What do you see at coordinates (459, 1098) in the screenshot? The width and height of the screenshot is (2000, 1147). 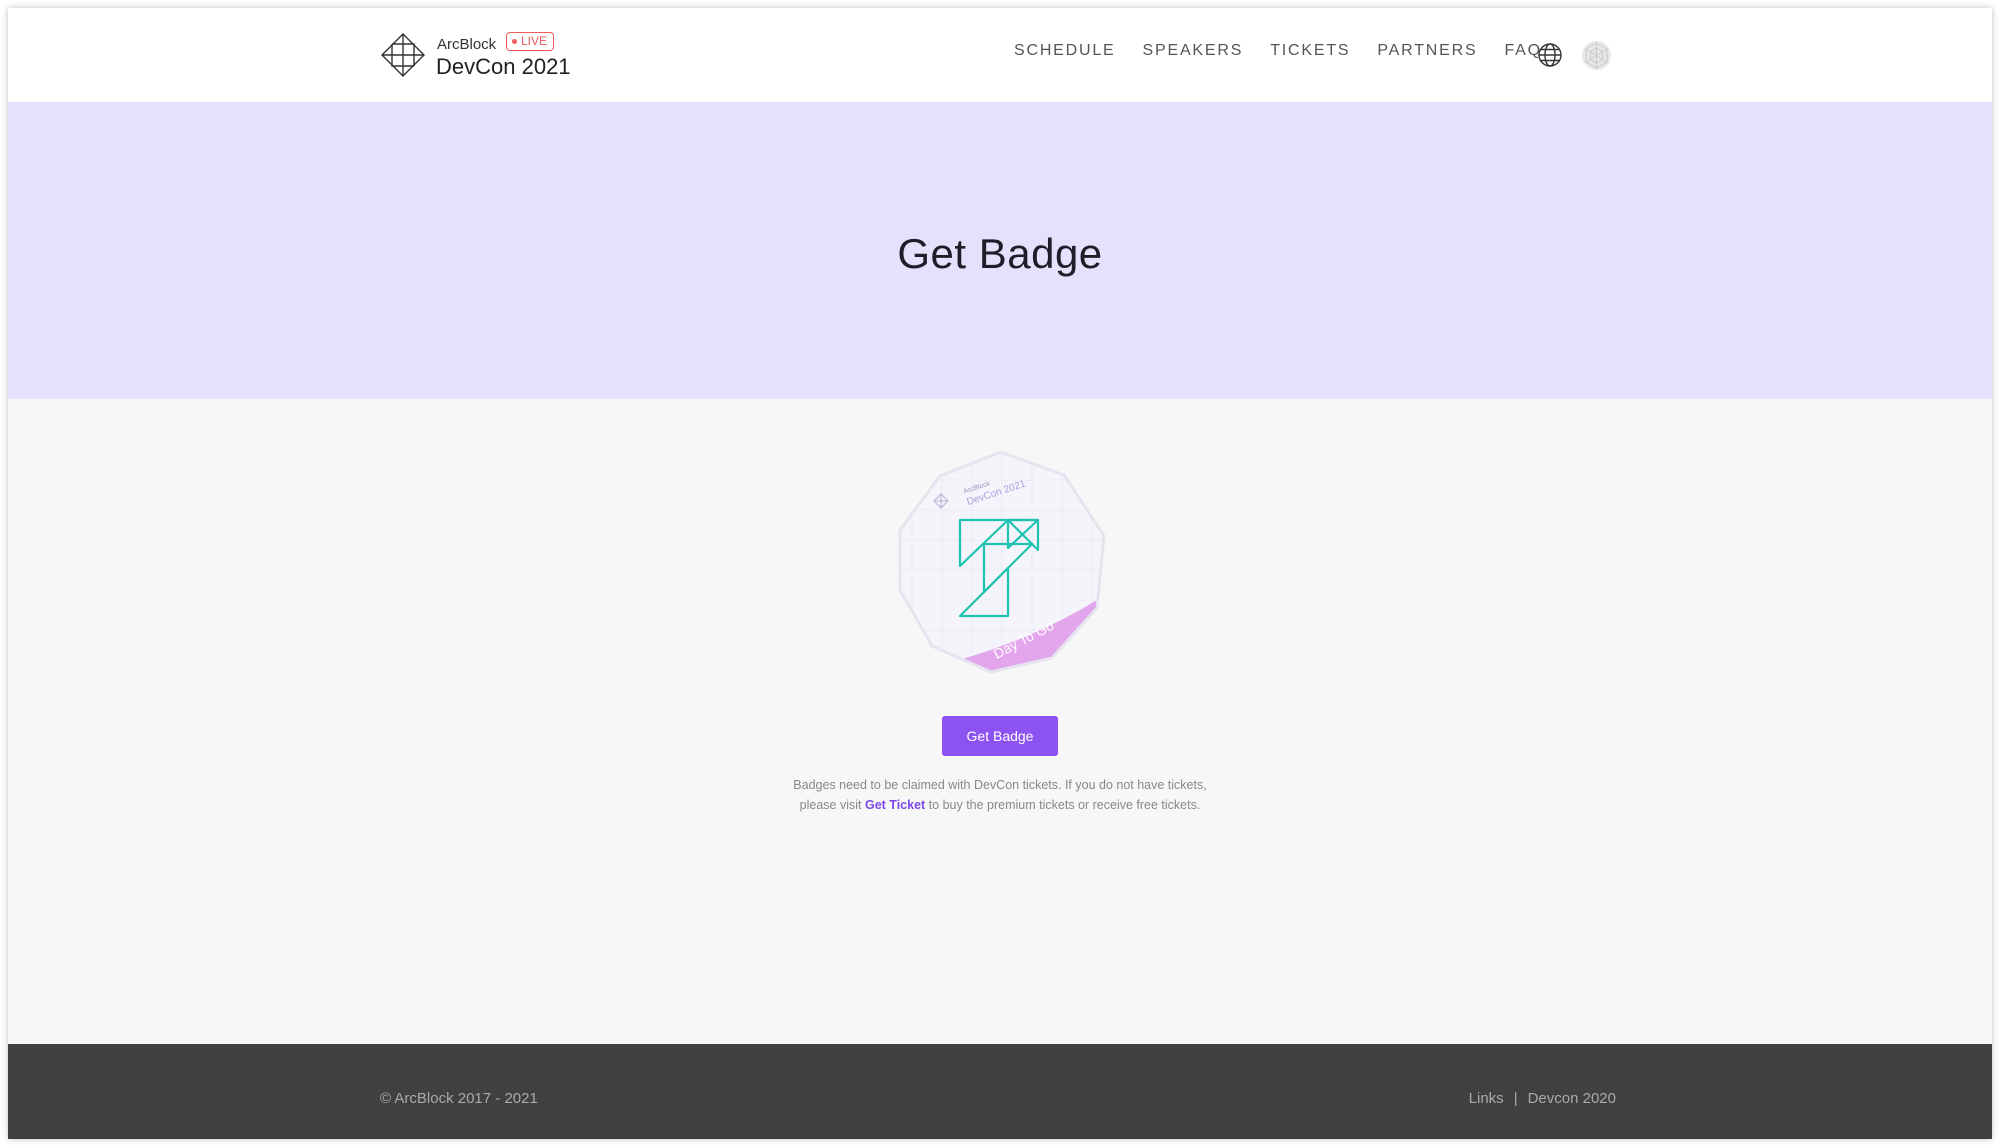 I see `copyright-text: © ArcBlock 2017 - 2021` at bounding box center [459, 1098].